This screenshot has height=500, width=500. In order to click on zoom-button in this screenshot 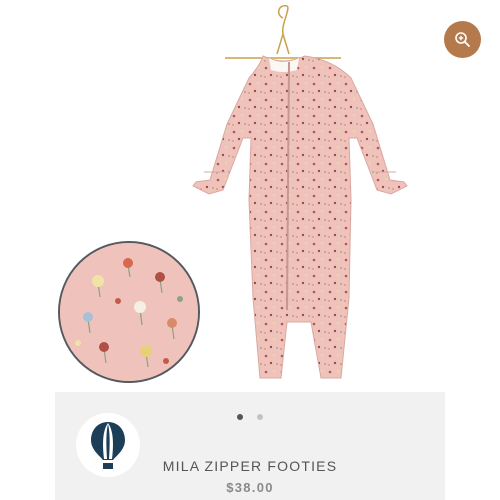, I will do `click(462, 39)`.